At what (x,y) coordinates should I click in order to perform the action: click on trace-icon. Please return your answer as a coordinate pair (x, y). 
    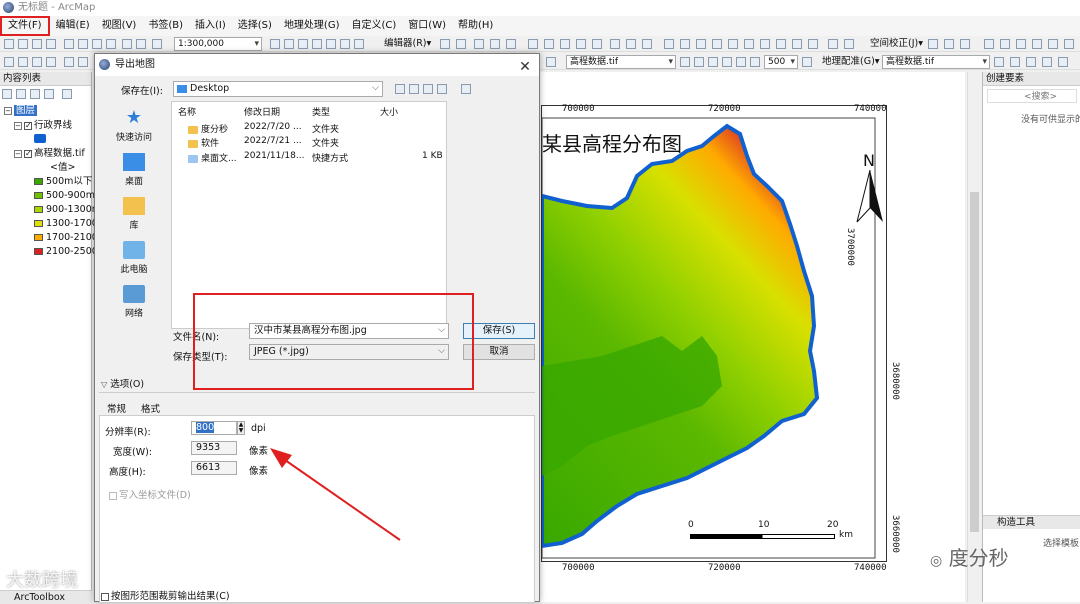
    Looking at the image, I should click on (511, 44).